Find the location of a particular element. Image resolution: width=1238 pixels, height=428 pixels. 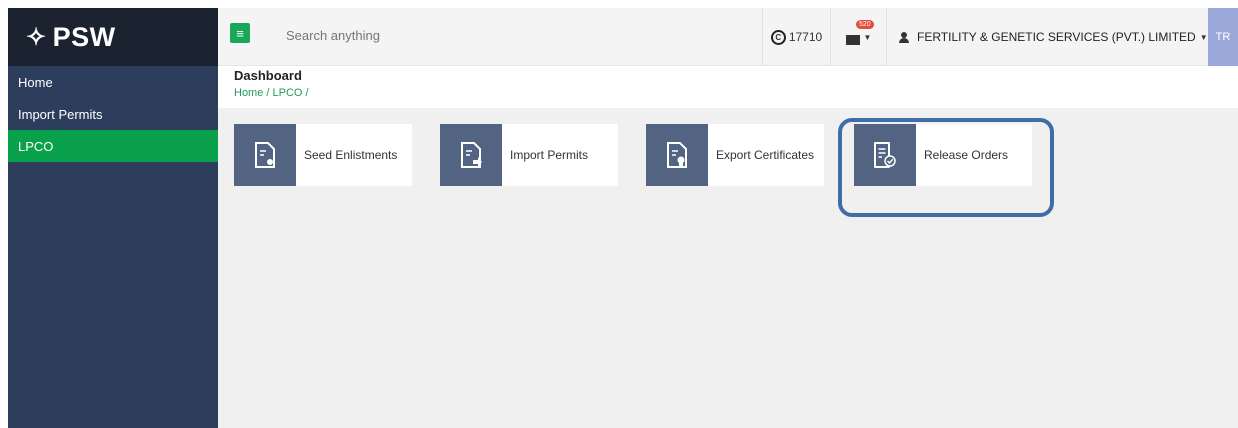

coins-value: 17710 is located at coordinates (805, 37).